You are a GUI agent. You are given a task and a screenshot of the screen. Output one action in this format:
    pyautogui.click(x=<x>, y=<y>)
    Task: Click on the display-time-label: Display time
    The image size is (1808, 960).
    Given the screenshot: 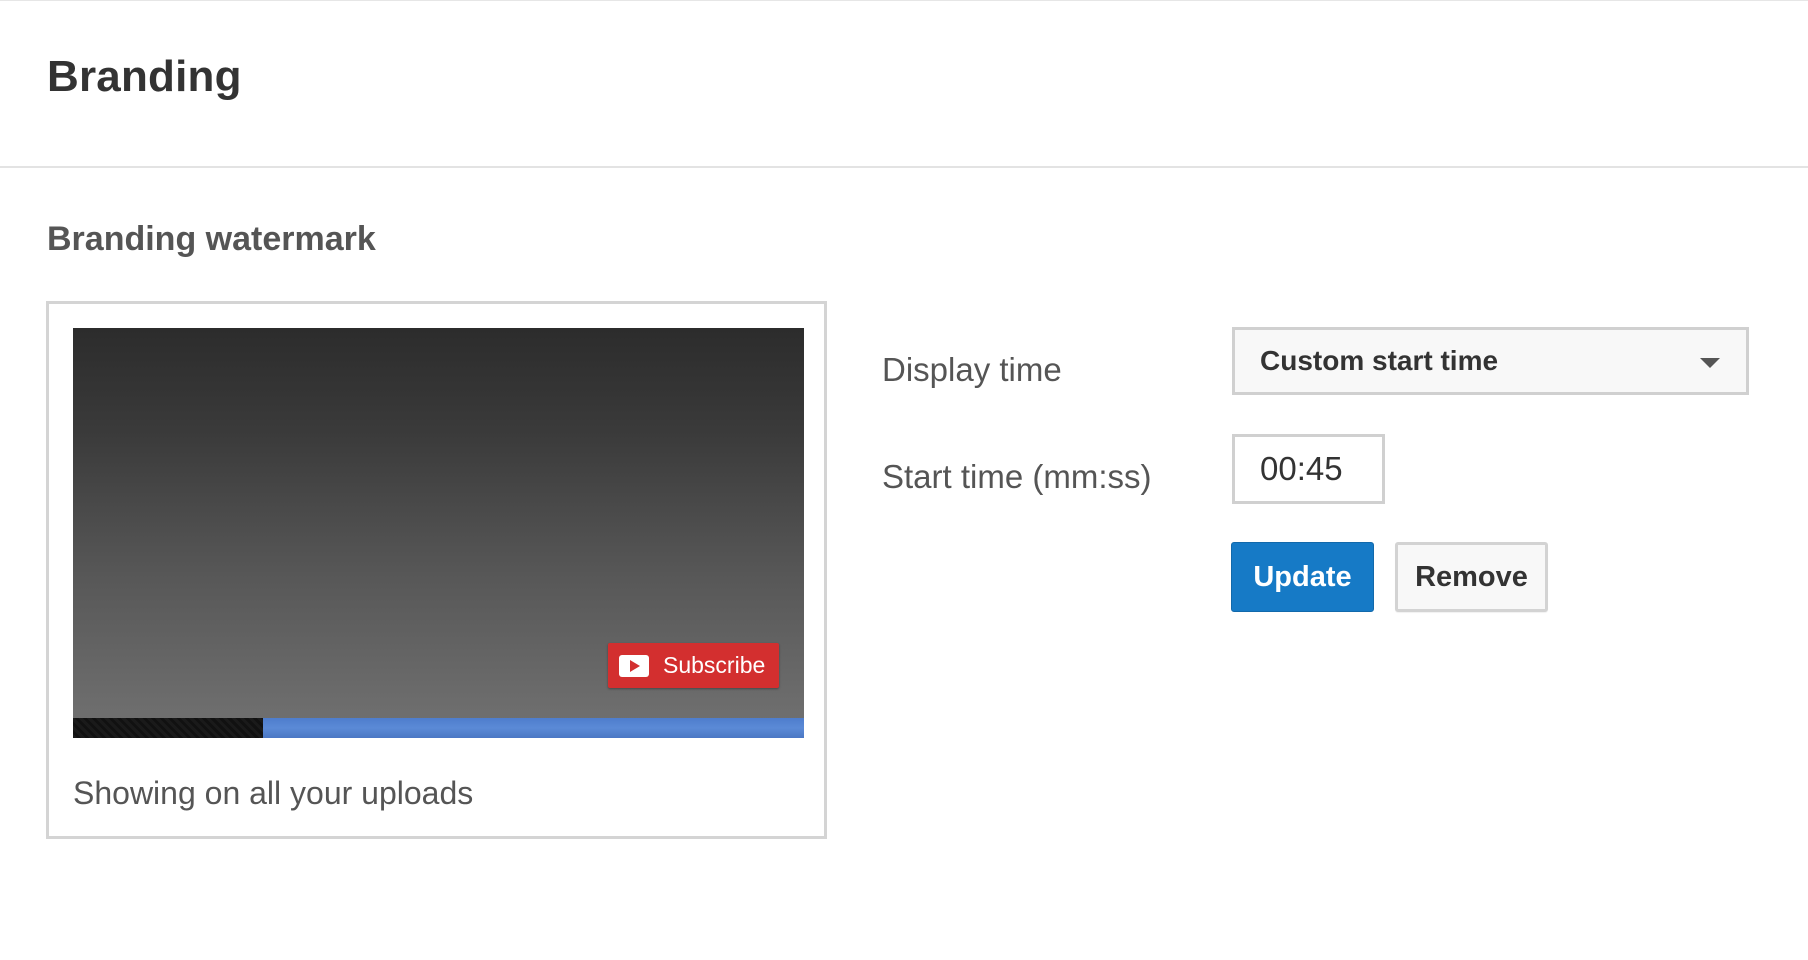 What is the action you would take?
    pyautogui.click(x=972, y=369)
    